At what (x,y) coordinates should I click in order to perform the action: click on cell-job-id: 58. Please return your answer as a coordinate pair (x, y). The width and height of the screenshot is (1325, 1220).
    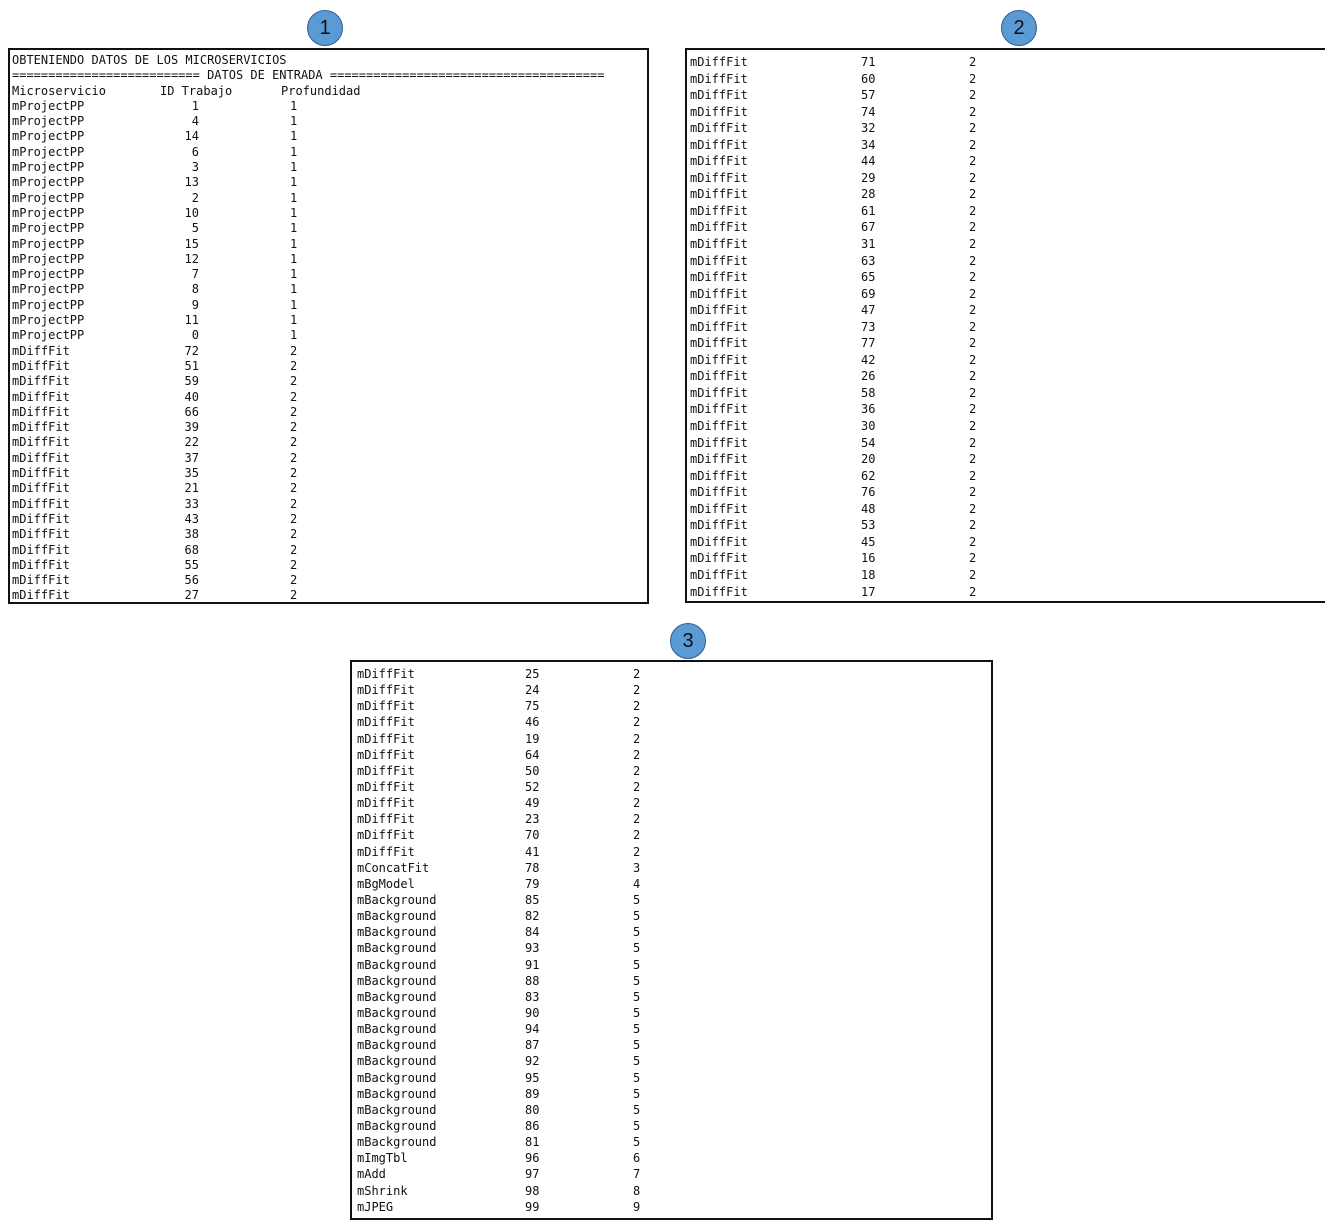
    Looking at the image, I should click on (868, 392).